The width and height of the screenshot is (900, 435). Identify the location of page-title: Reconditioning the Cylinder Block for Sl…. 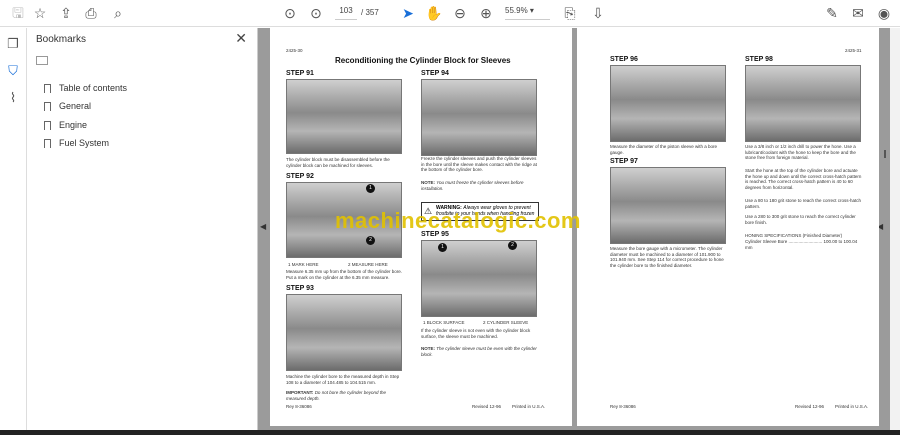
(423, 60).